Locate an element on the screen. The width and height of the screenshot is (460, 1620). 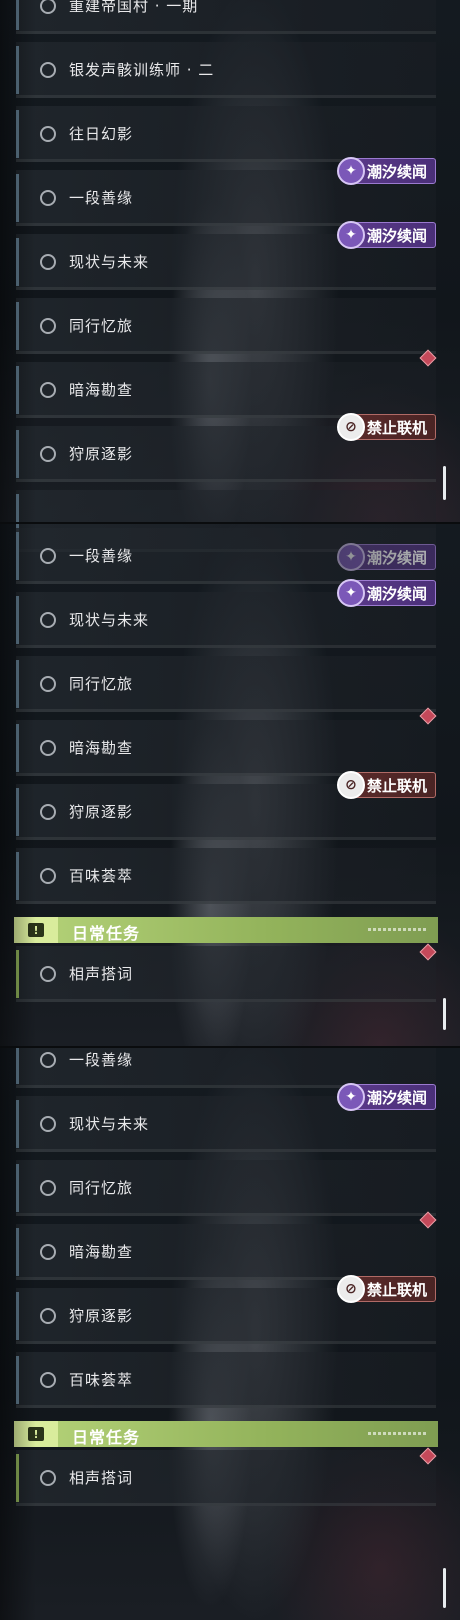
exclamation-icon: ! is located at coordinates (36, 930).